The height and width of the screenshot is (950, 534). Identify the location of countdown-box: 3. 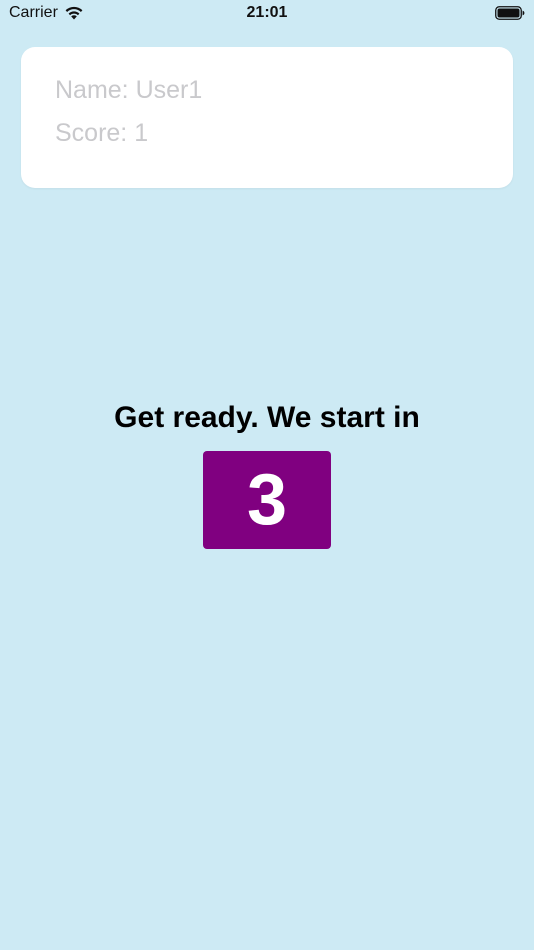
(267, 500).